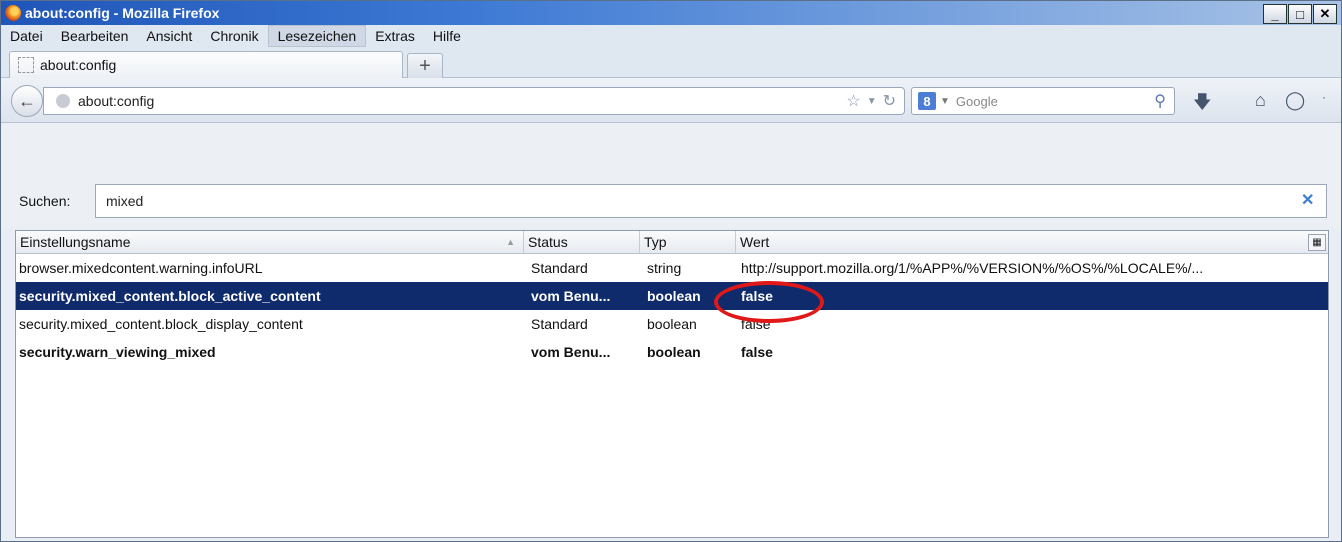 The width and height of the screenshot is (1342, 542). I want to click on menu-ansicht: Ansicht, so click(169, 36).